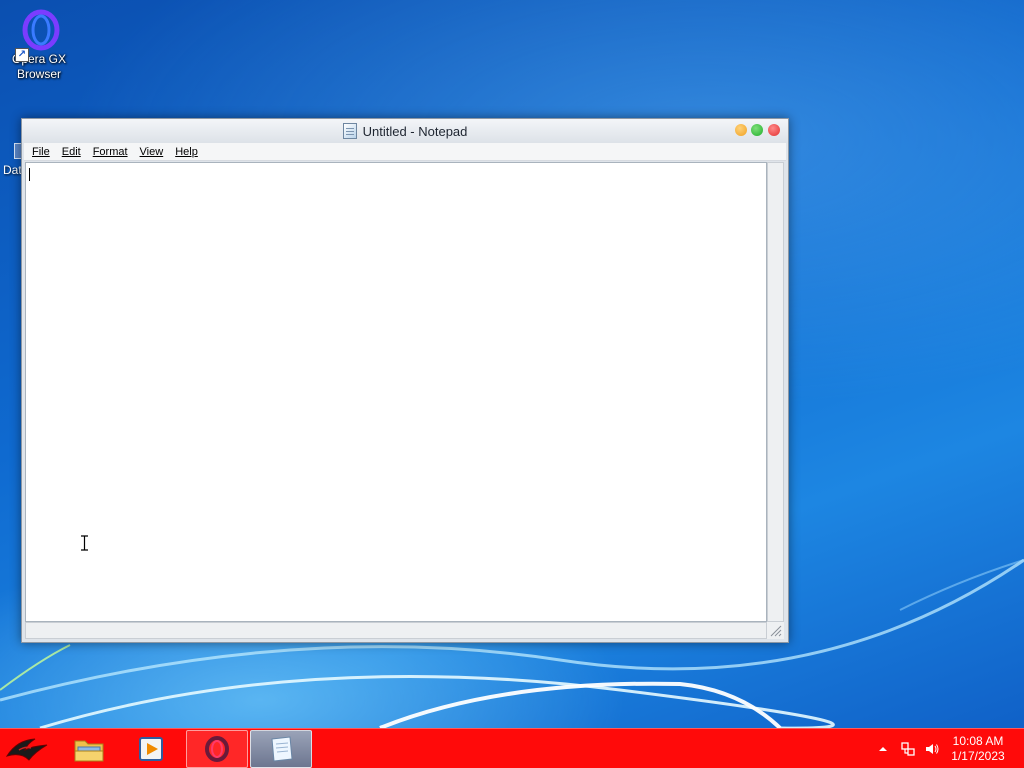 The height and width of the screenshot is (768, 1024). Describe the element at coordinates (405, 152) in the screenshot. I see `menu-bar: File Edit Format View Help` at that location.